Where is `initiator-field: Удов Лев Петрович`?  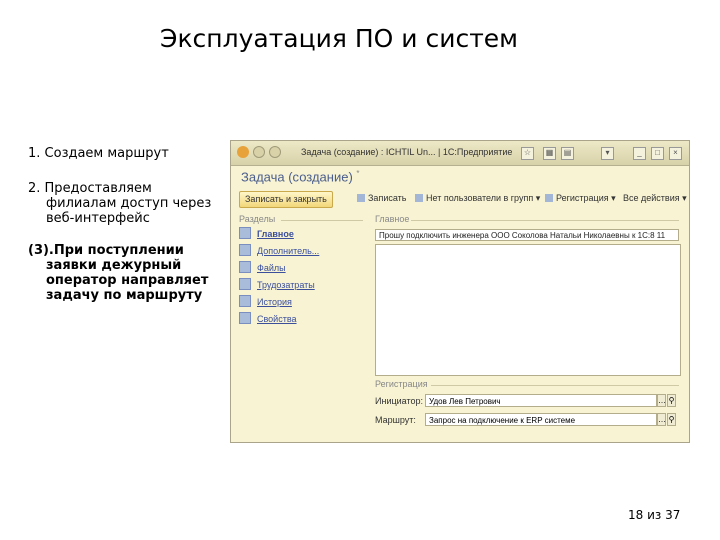
initiator-field: Удов Лев Петрович is located at coordinates (541, 400).